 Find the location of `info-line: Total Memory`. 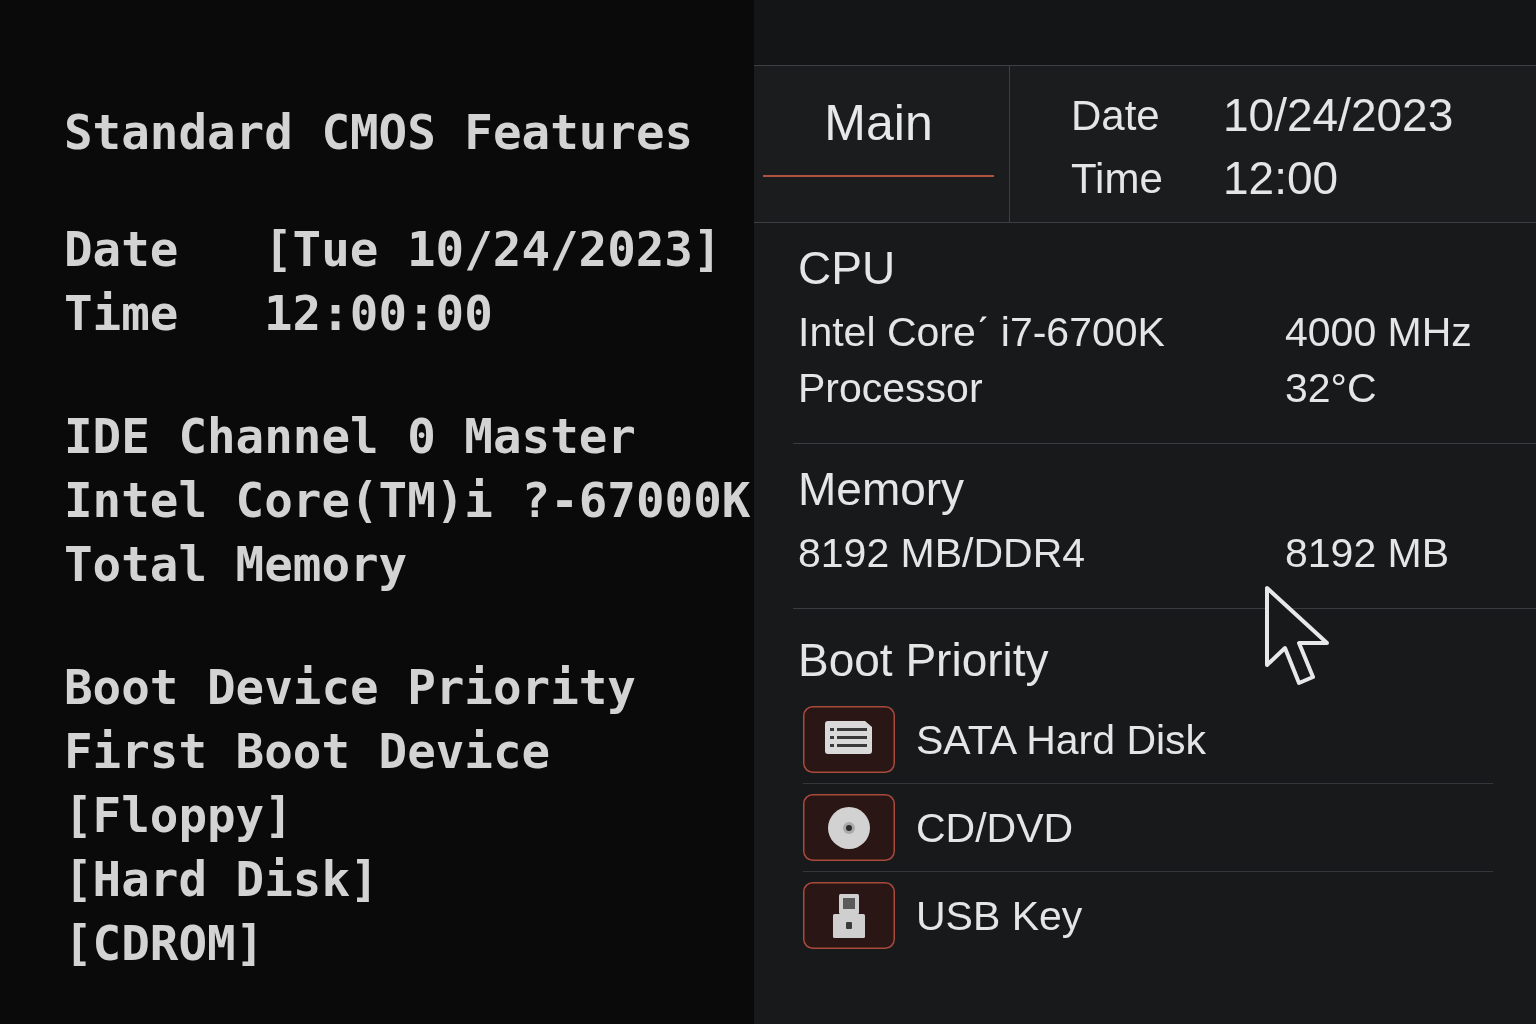

info-line: Total Memory is located at coordinates (236, 565).